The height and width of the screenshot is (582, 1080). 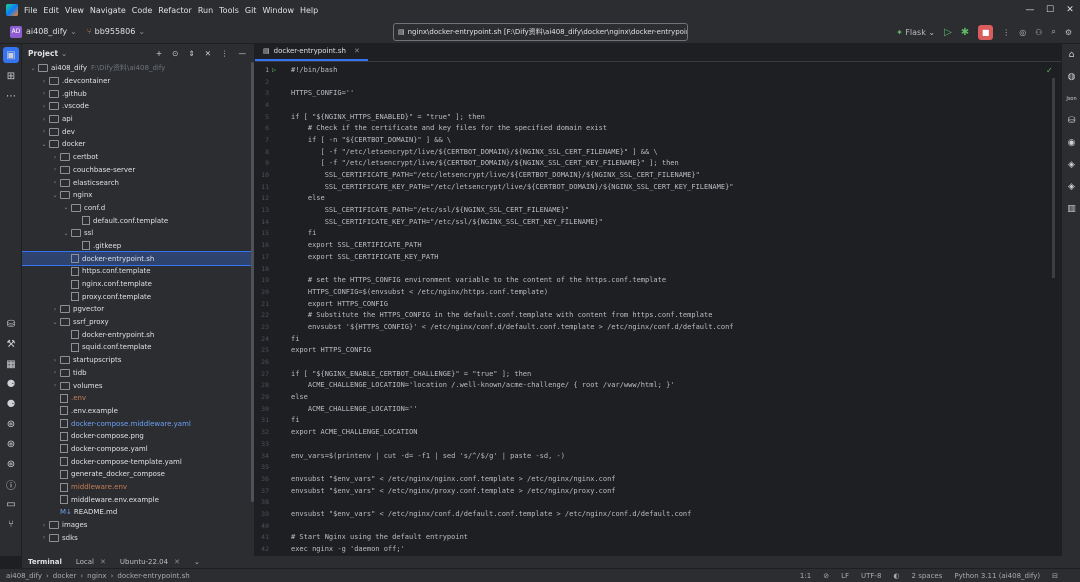 What do you see at coordinates (24, 576) in the screenshot?
I see `breadcrumb-item: ai408_dify` at bounding box center [24, 576].